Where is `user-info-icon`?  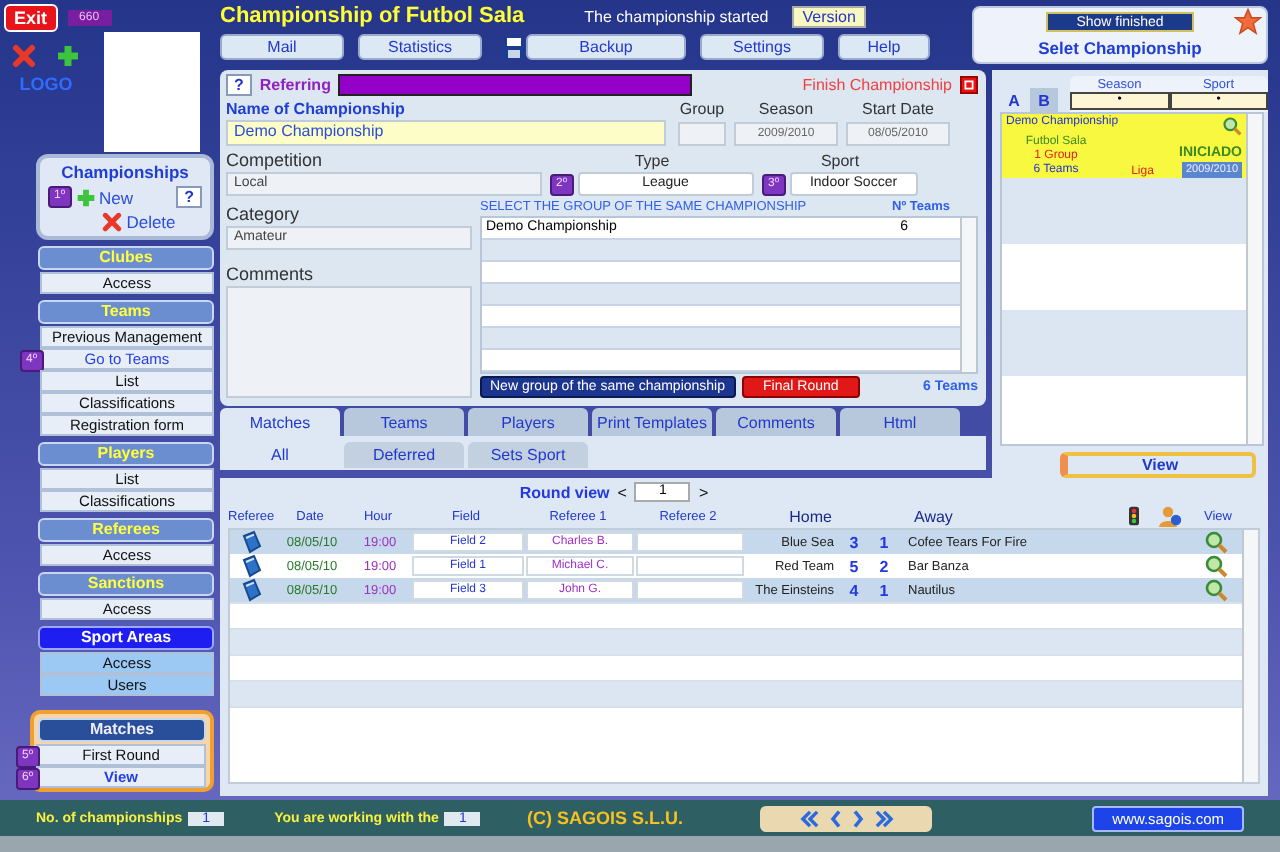 user-info-icon is located at coordinates (1170, 516).